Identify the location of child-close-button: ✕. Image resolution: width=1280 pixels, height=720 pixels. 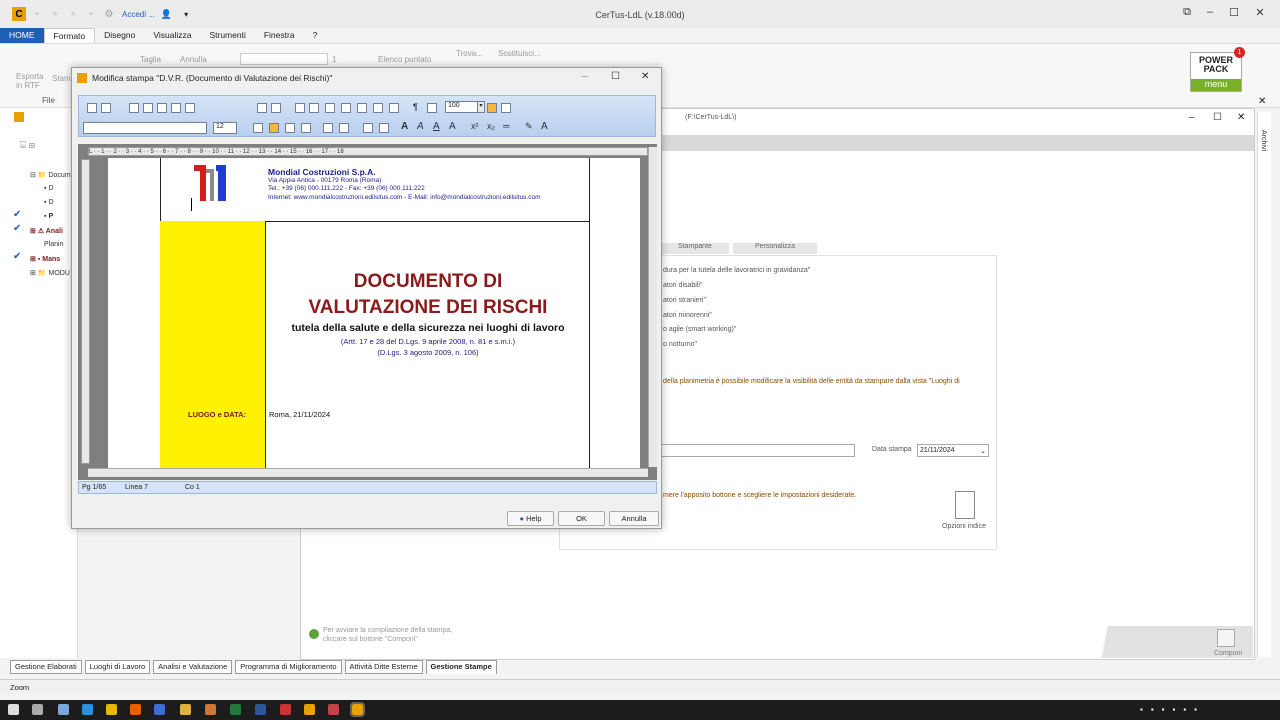
(1241, 117).